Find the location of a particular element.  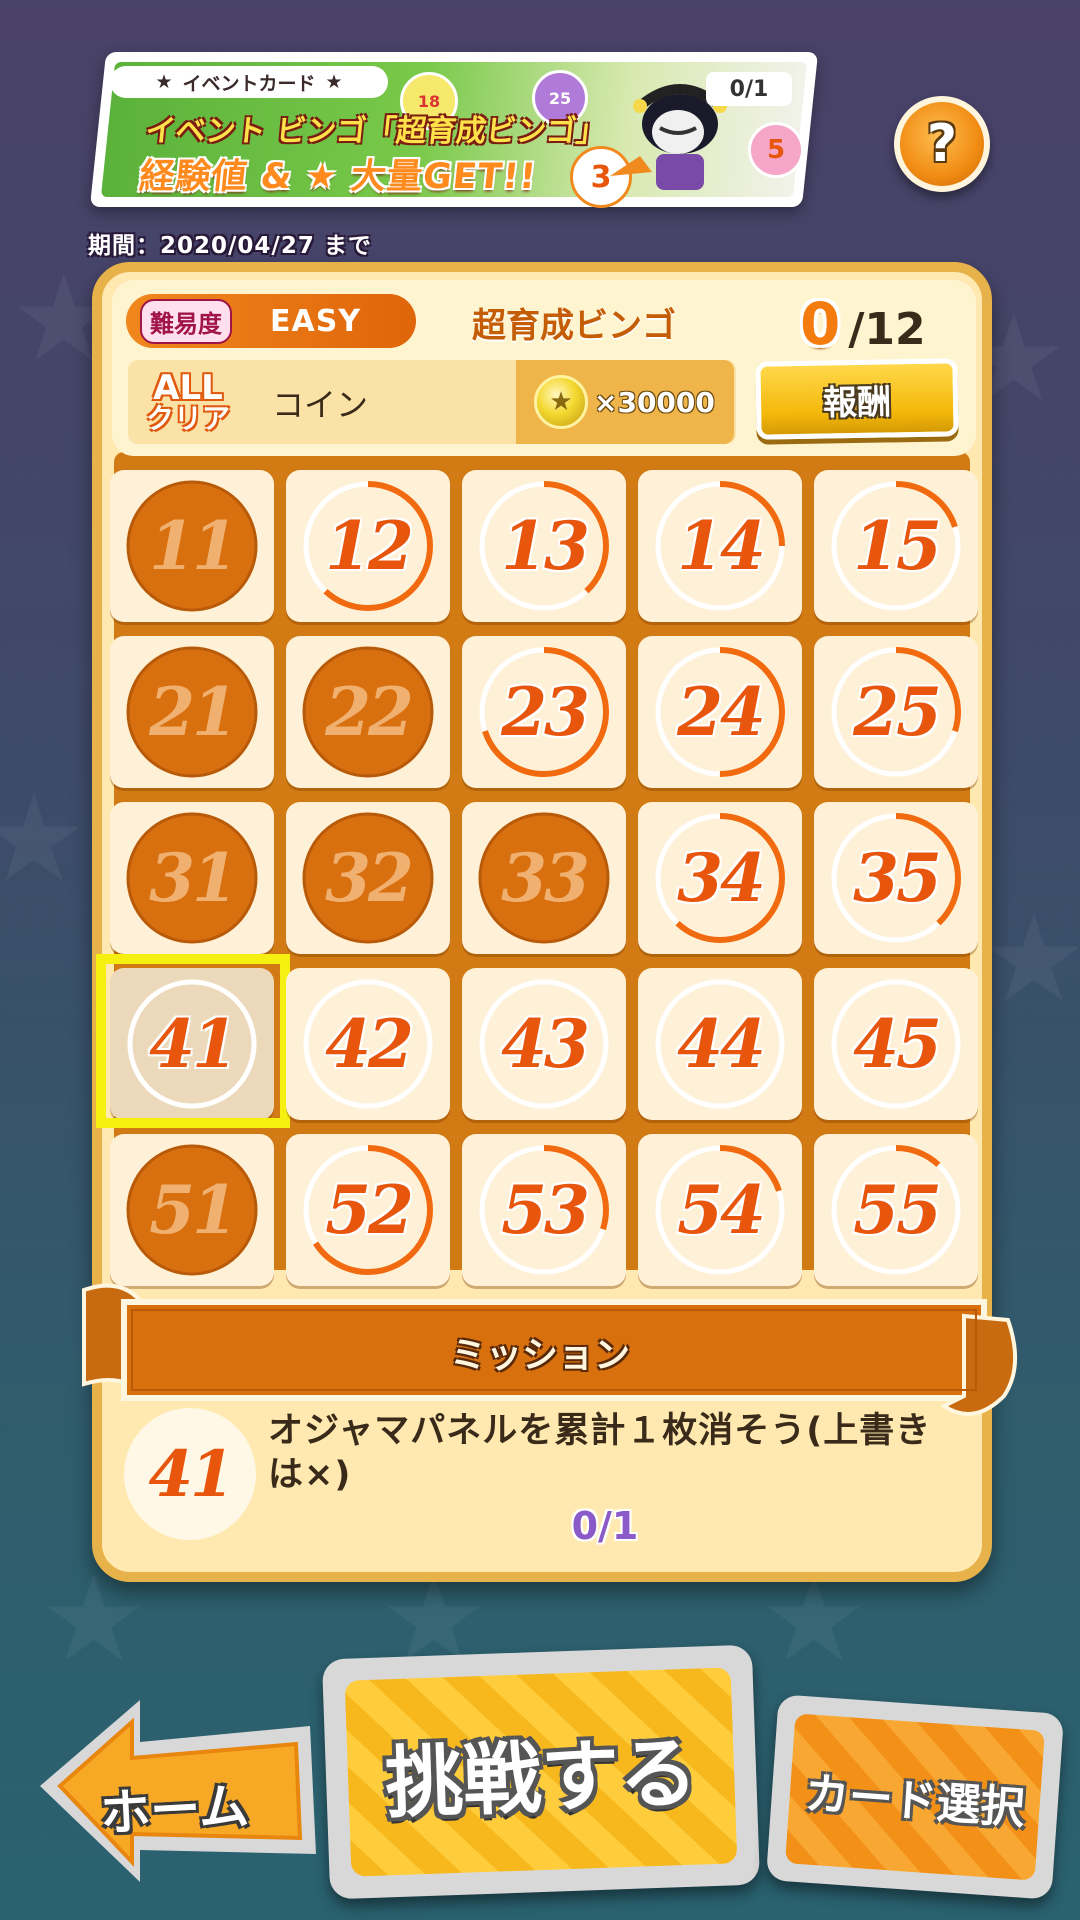

event-banner-count: 0/1 is located at coordinates (749, 89).